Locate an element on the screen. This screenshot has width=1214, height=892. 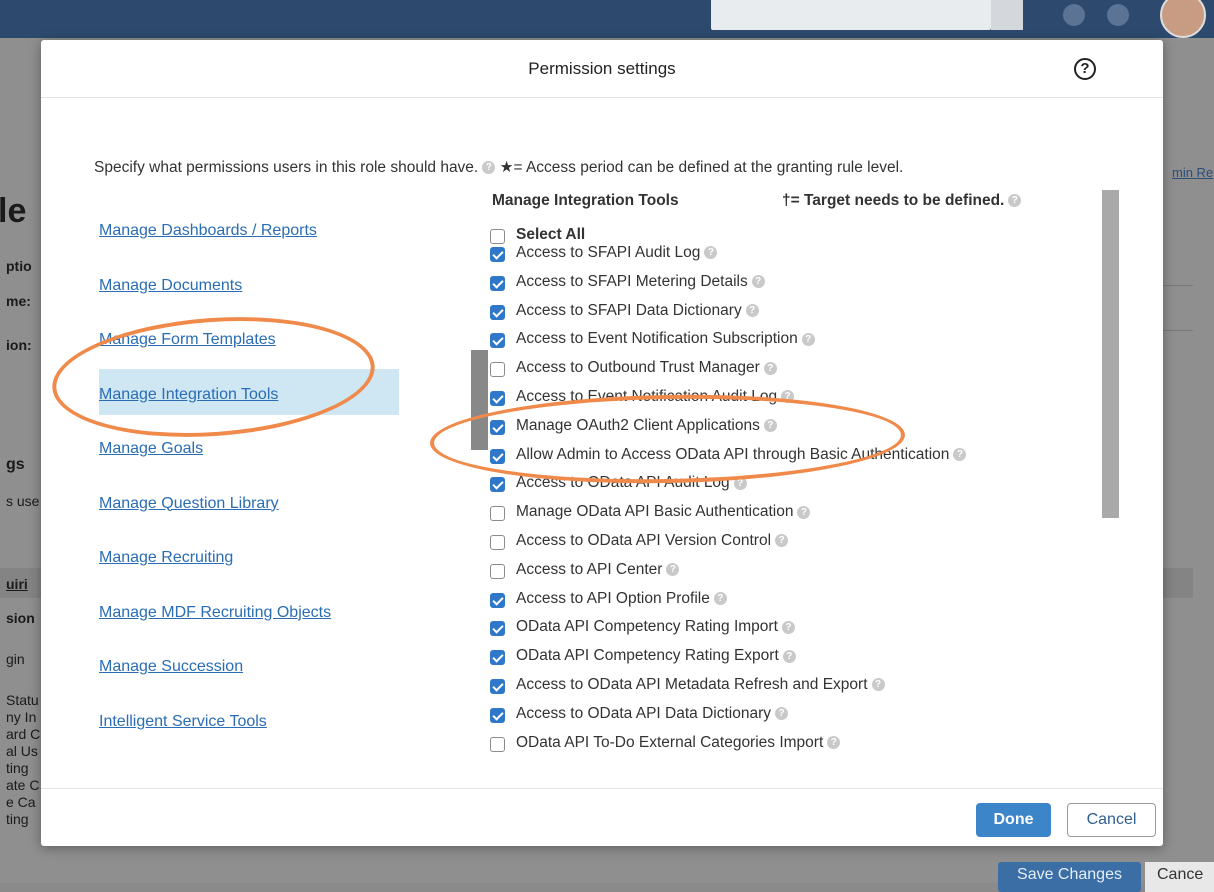
permission-label: Access to OData API Audit Log? is located at coordinates (631, 483).